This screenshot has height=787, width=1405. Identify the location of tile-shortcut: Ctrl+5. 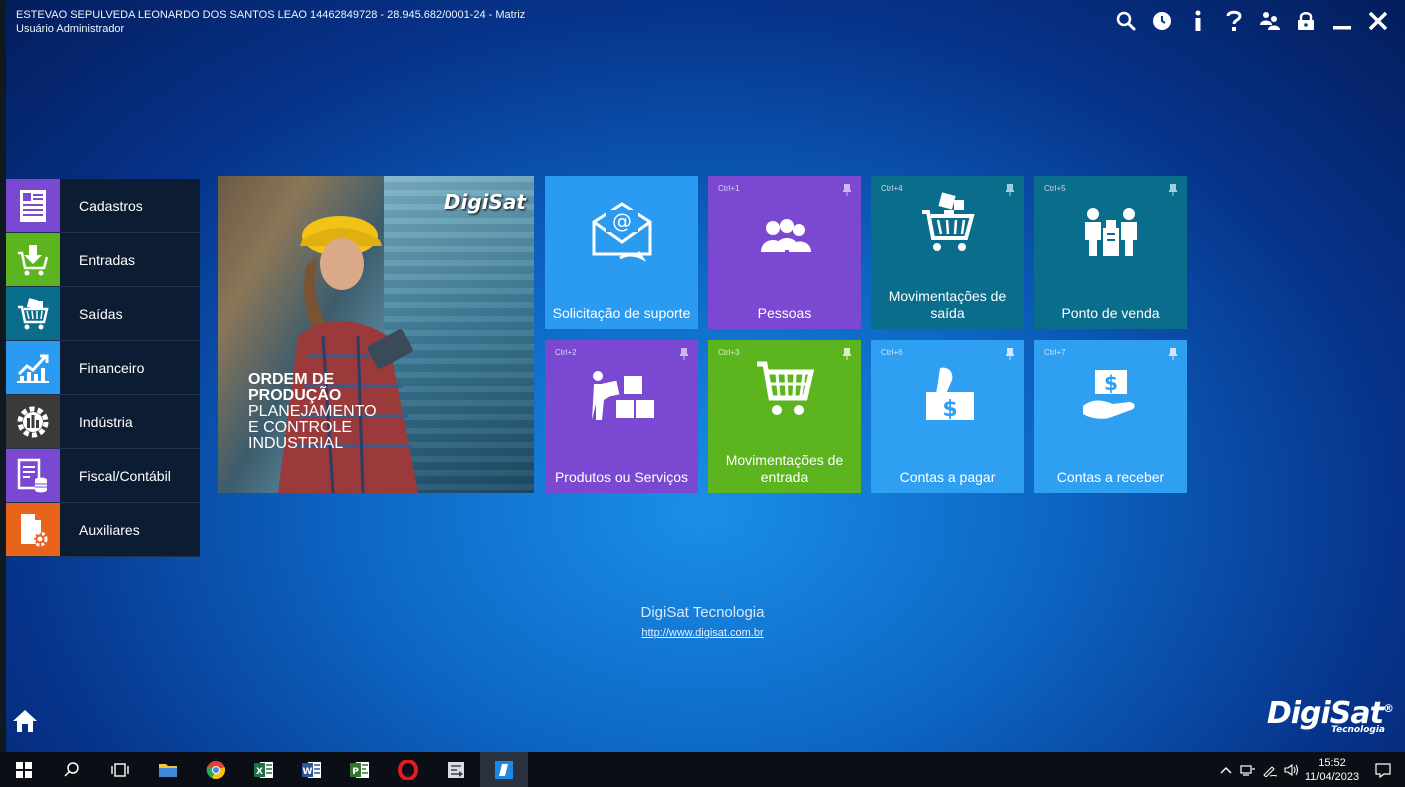
(1055, 188).